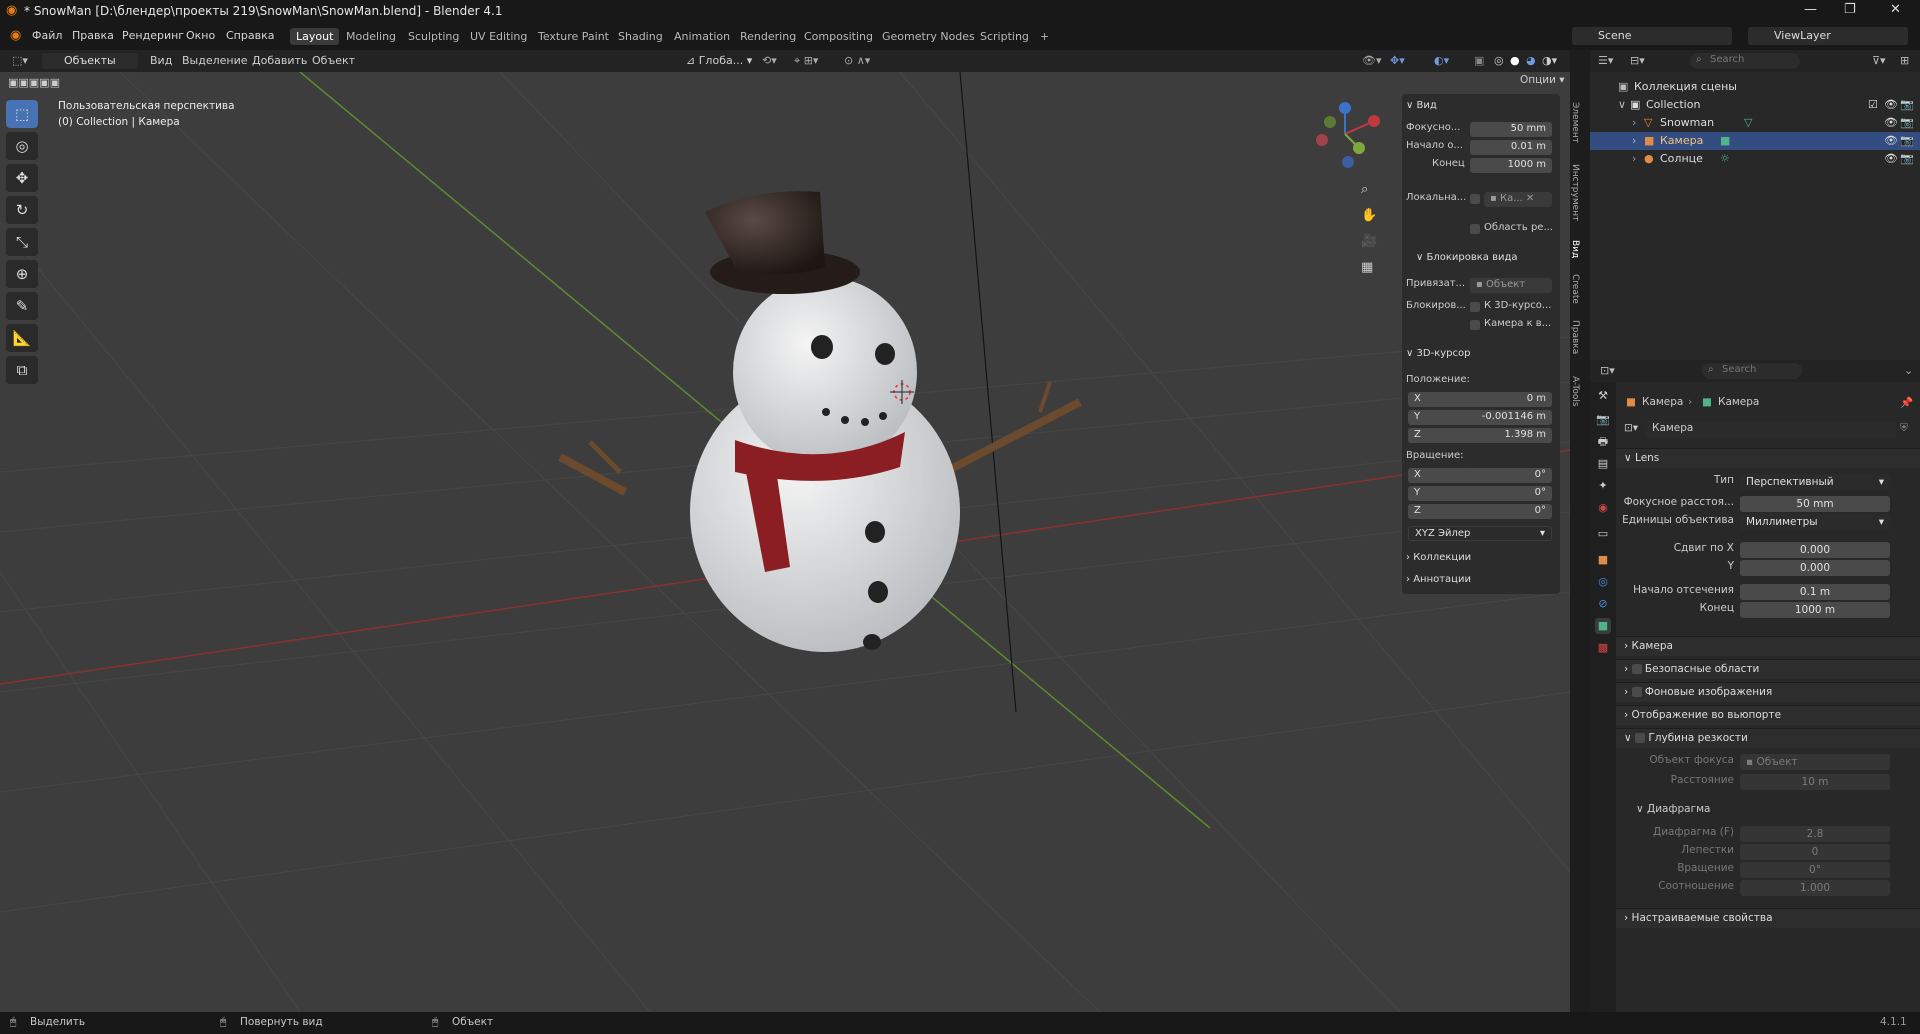  What do you see at coordinates (1636, 669) in the screenshot?
I see `safe-areas-checkbox` at bounding box center [1636, 669].